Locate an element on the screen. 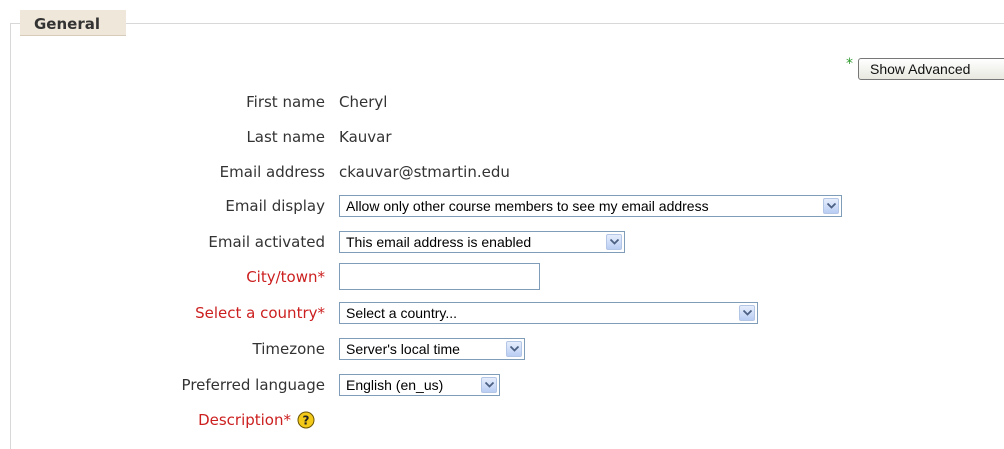 Image resolution: width=1004 pixels, height=449 pixels. fieldset-border-left is located at coordinates (10, 236).